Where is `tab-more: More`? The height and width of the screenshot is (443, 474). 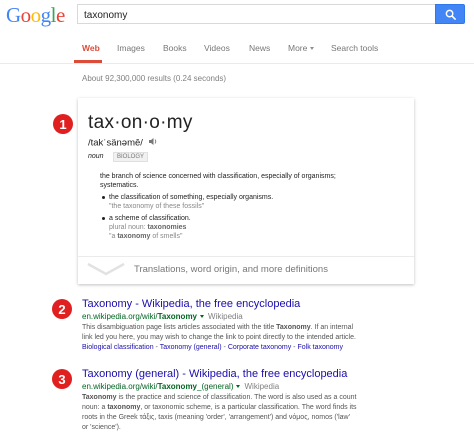 tab-more: More is located at coordinates (301, 48).